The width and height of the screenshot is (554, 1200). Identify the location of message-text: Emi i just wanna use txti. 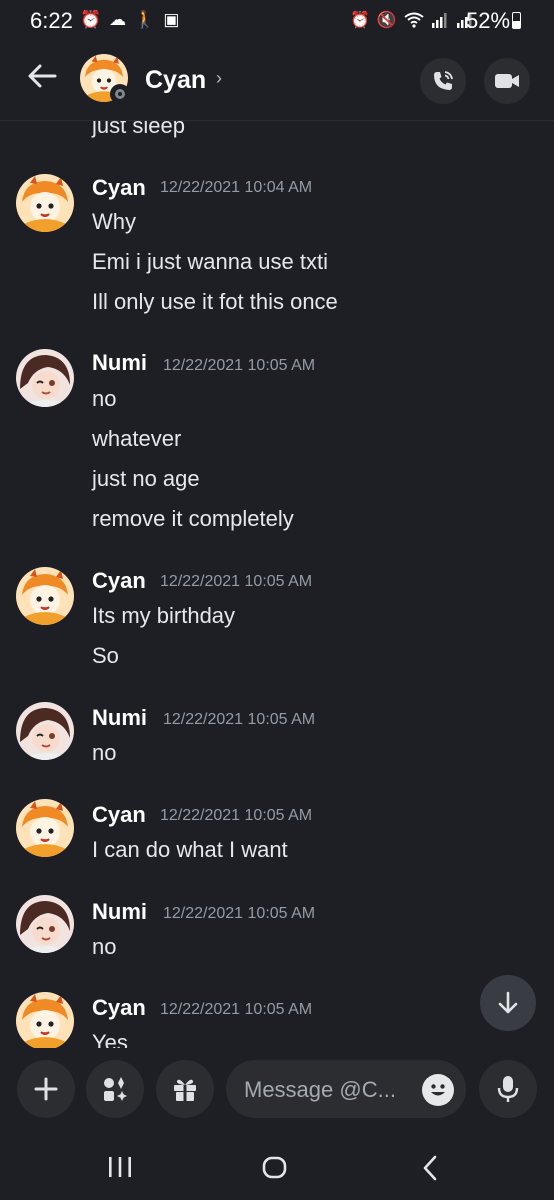
(210, 261).